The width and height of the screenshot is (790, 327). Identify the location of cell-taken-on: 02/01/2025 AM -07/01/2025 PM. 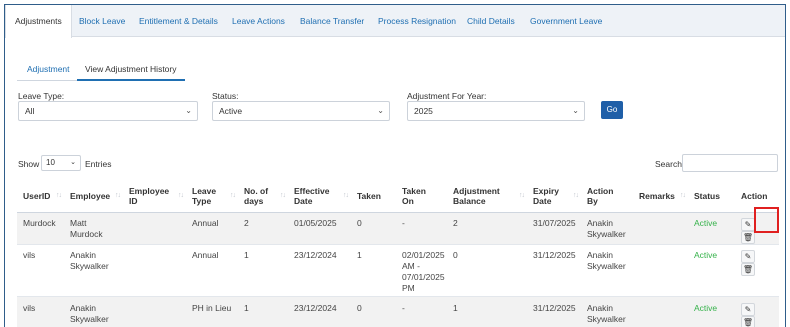
(421, 270).